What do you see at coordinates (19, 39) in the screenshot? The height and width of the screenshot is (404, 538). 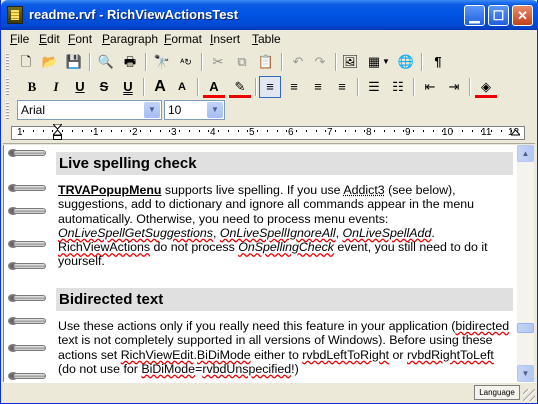 I see `menu-file: File` at bounding box center [19, 39].